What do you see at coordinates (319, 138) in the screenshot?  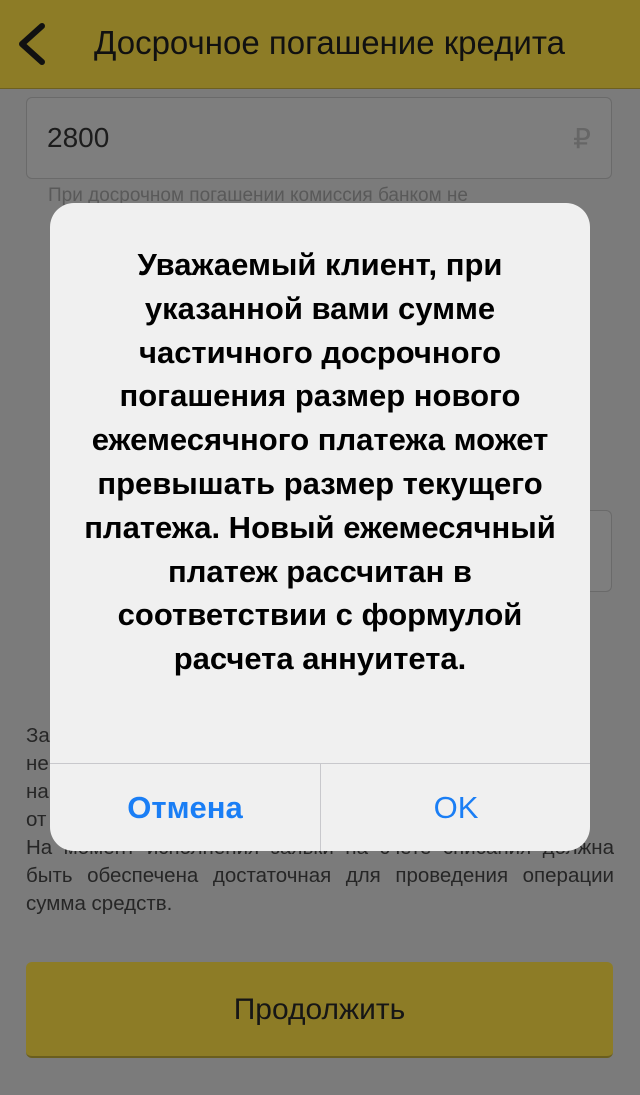 I see `amount-input: 2800 ₽` at bounding box center [319, 138].